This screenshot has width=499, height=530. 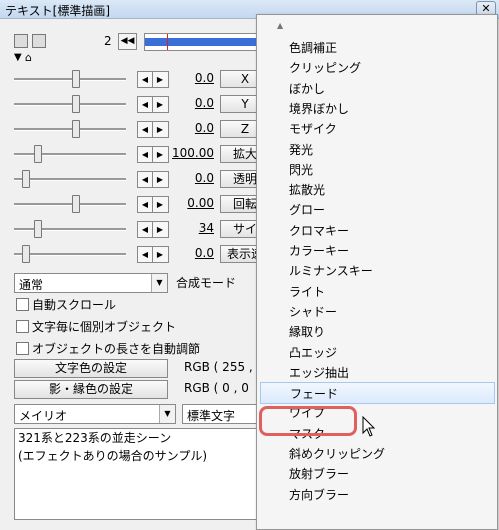 I want to click on menu-item: ライト, so click(x=377, y=291).